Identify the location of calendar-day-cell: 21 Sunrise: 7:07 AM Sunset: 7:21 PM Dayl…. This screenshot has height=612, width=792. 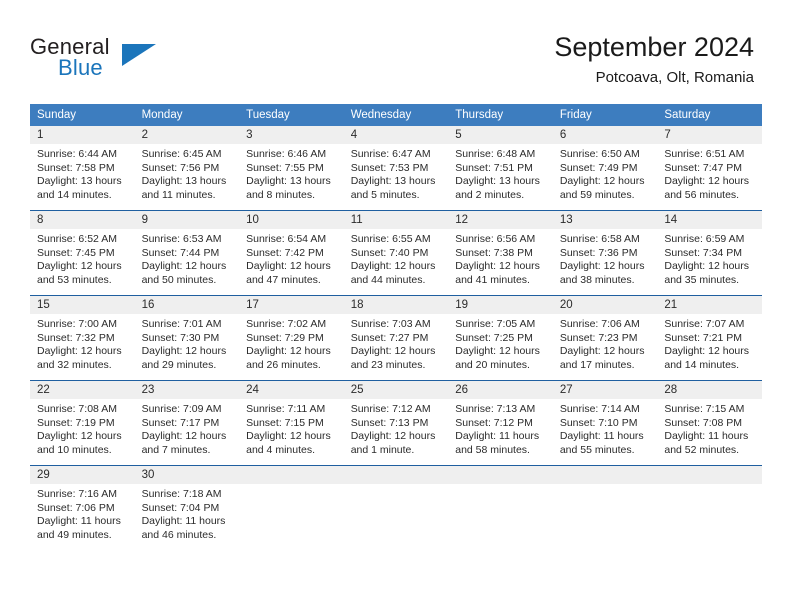
(709, 338).